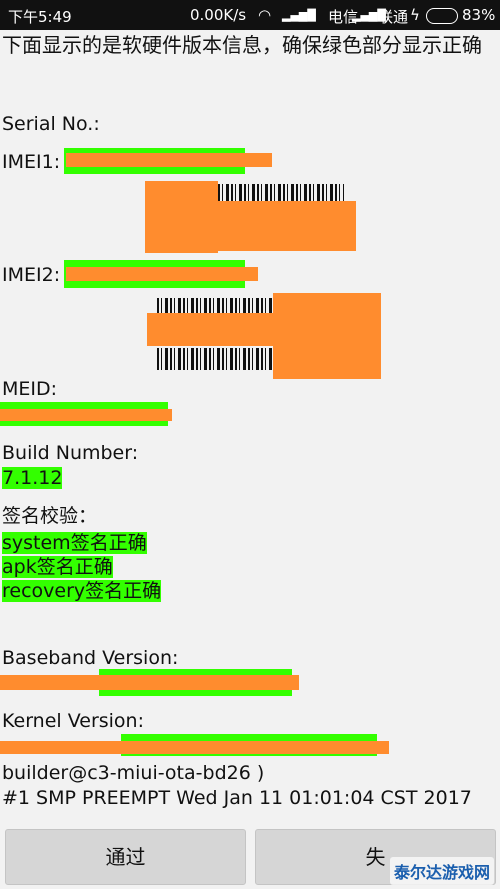  I want to click on watermark-logo: 泰尔达游戏网, so click(441, 871).